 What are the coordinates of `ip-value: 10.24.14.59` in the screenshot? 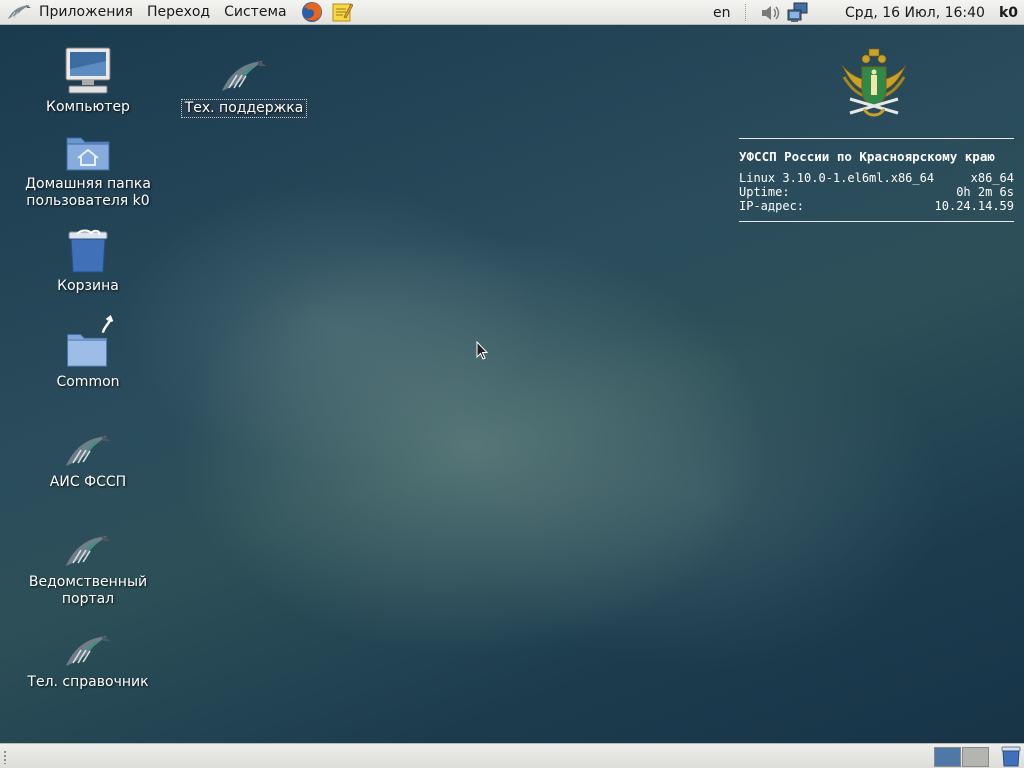 It's located at (974, 206).